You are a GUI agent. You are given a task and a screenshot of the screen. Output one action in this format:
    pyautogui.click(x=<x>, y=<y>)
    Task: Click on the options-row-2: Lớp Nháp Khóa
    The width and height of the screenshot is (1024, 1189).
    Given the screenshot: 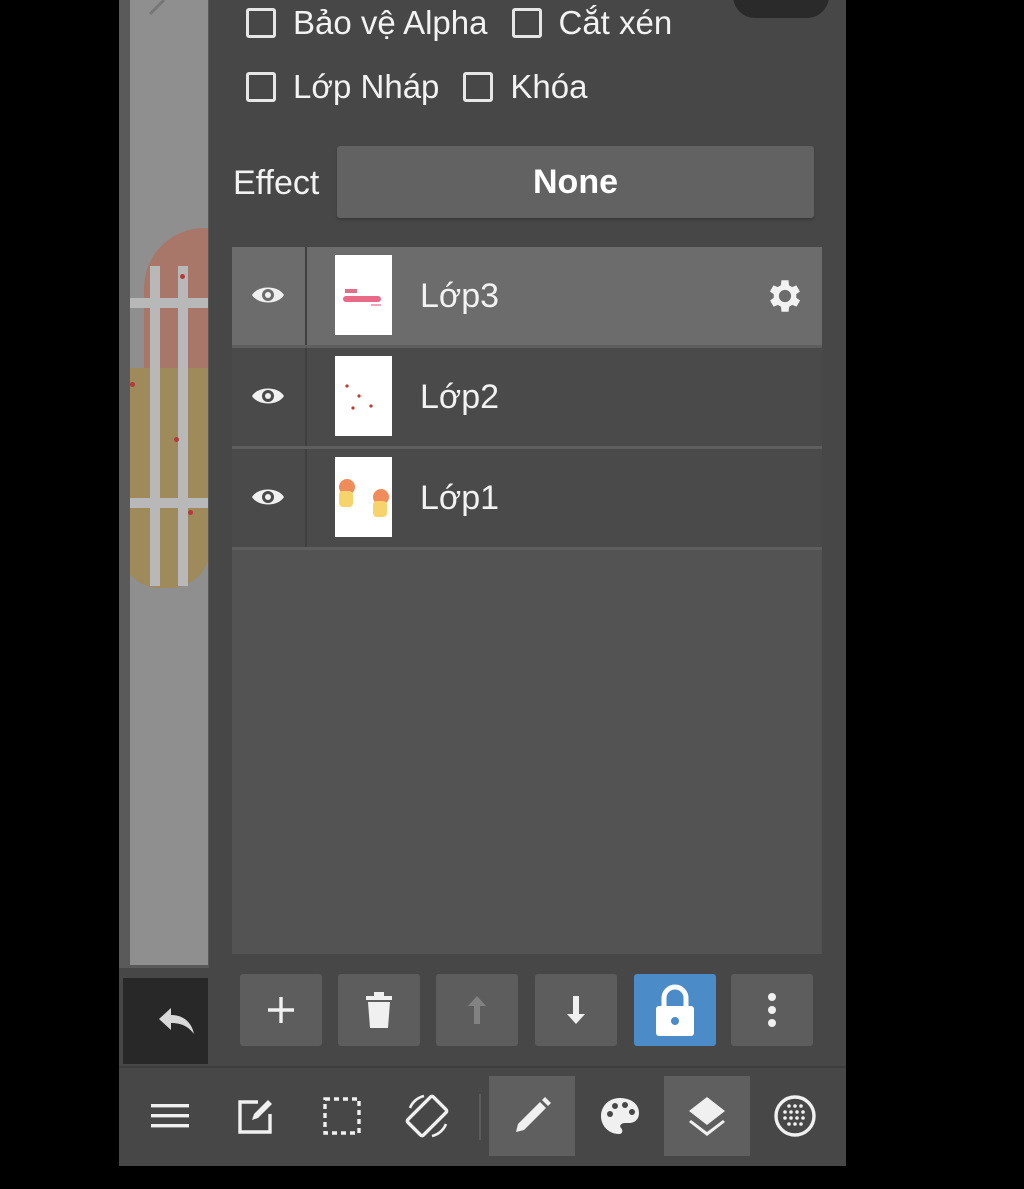 What is the action you would take?
    pyautogui.click(x=428, y=87)
    